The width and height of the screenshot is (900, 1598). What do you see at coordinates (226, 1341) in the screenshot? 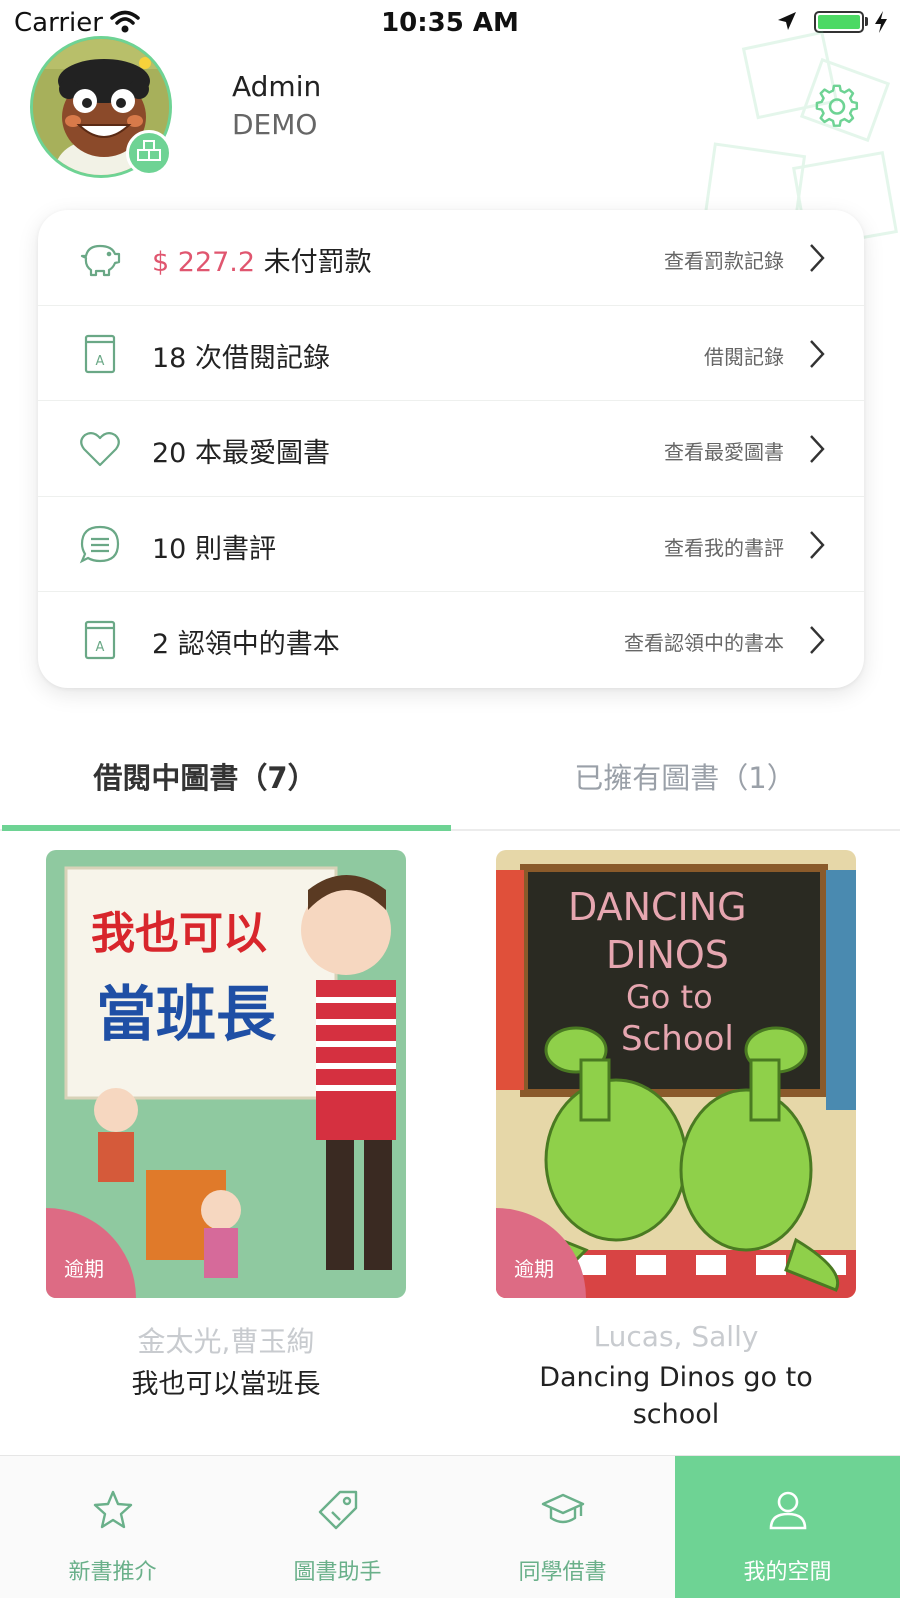
I see `book-author: 金太光,曹玉絢` at bounding box center [226, 1341].